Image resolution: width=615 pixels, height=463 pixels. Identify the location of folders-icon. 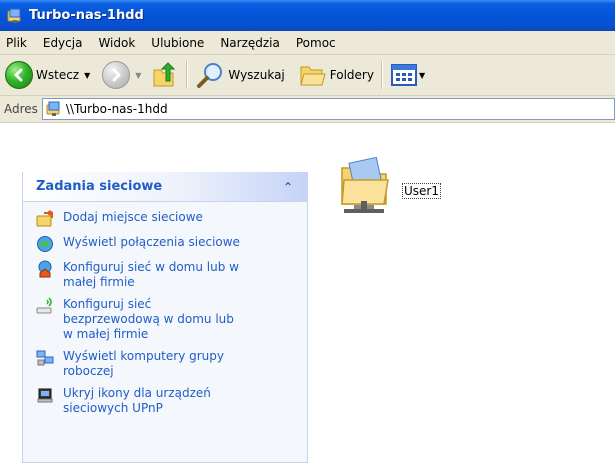
(313, 76).